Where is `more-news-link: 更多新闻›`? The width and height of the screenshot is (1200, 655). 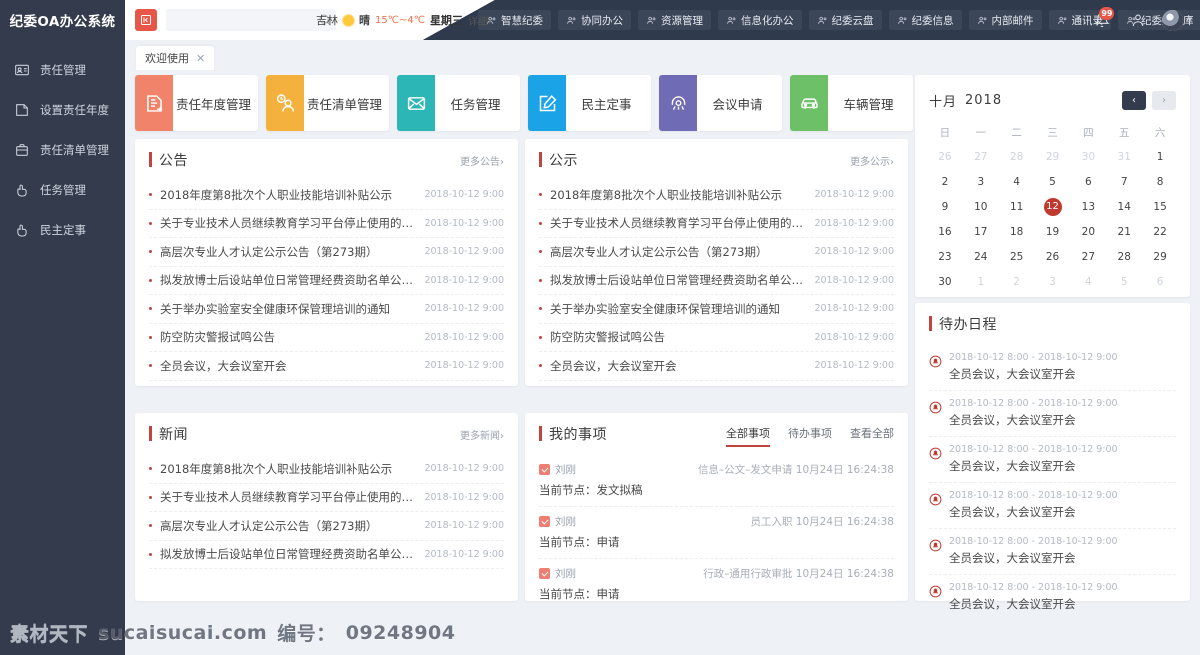
more-news-link: 更多新闻› is located at coordinates (482, 434).